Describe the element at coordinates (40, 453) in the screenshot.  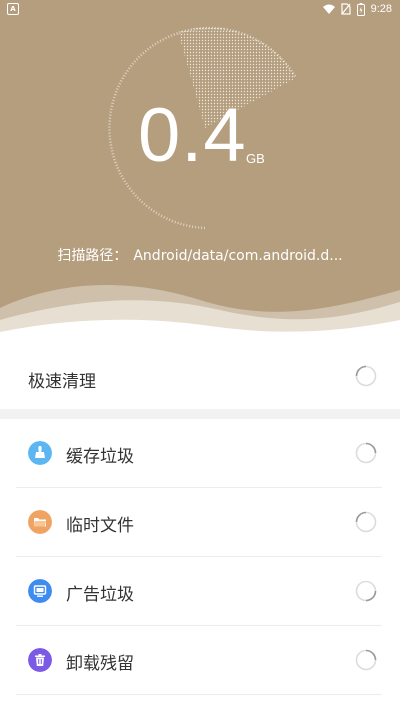
I see `broom-icon` at that location.